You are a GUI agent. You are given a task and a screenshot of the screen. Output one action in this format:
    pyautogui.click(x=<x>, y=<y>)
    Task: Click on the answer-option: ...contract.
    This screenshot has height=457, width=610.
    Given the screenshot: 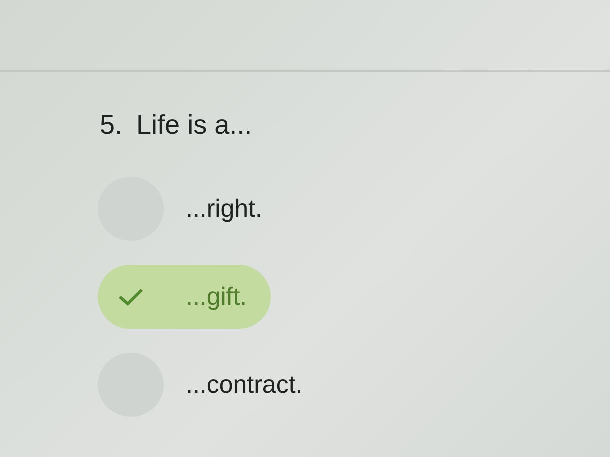 What is the action you would take?
    pyautogui.click(x=212, y=385)
    